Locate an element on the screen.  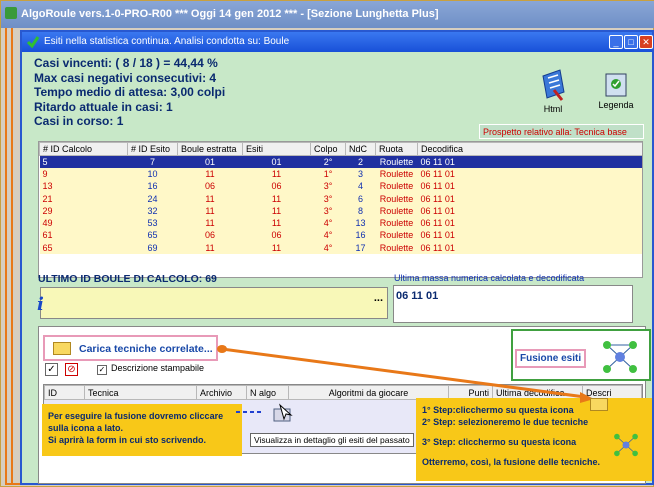
molecule-step-icon is located at coordinates (626, 445).